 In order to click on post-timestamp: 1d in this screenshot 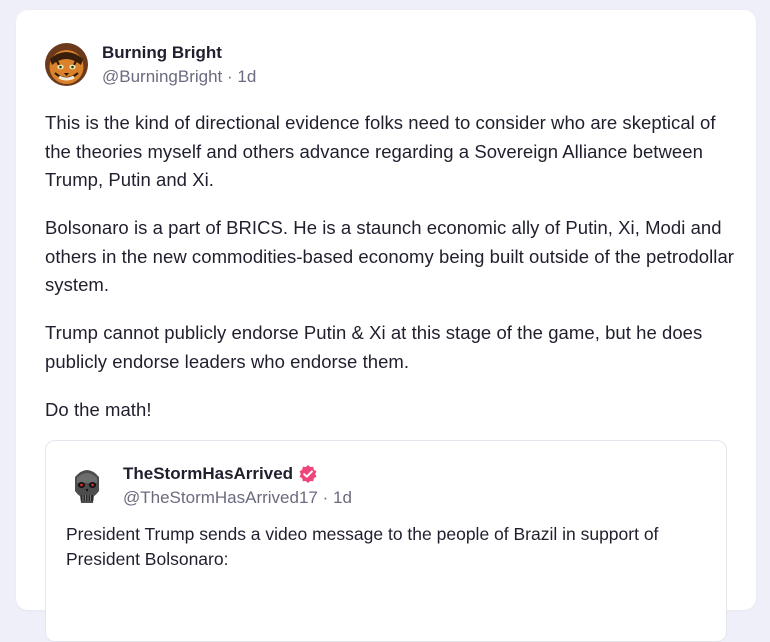, I will do `click(246, 76)`.